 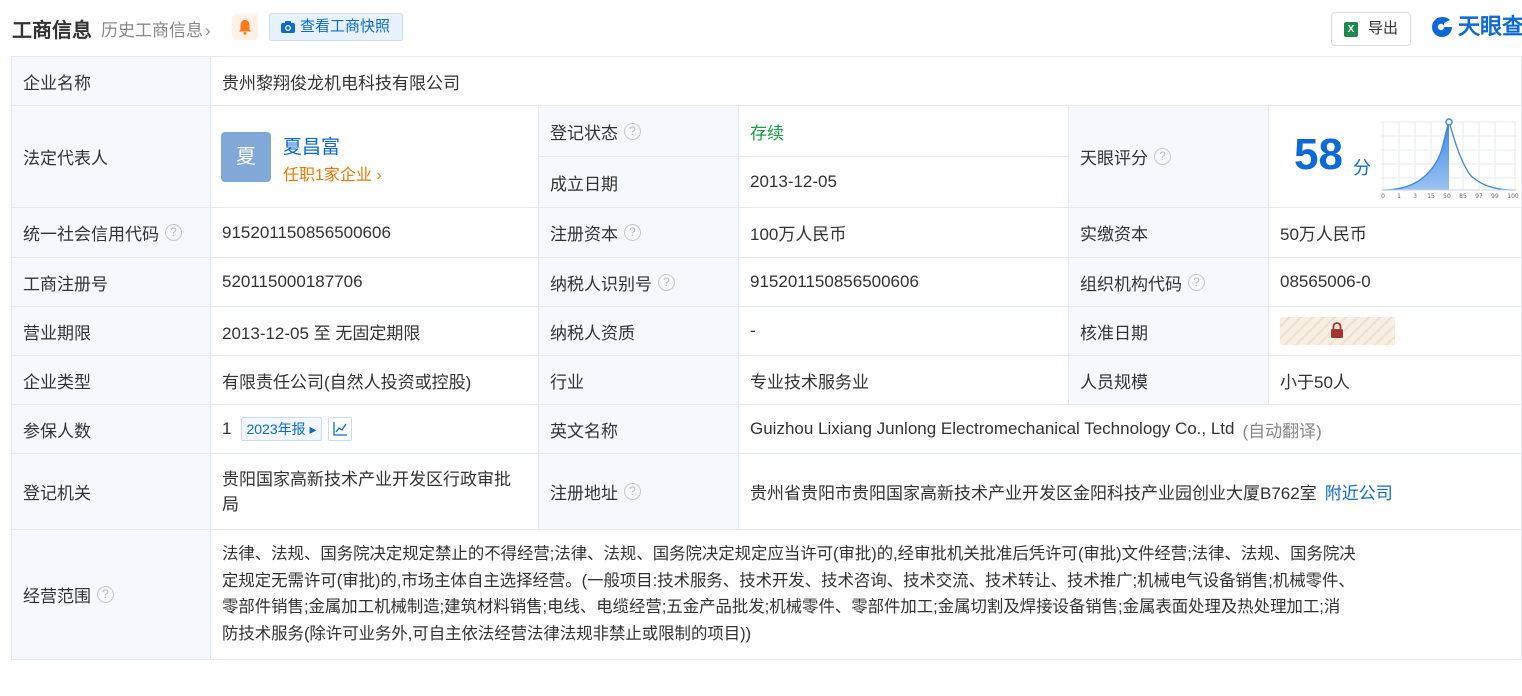 I want to click on locked-value-box, so click(x=1337, y=331).